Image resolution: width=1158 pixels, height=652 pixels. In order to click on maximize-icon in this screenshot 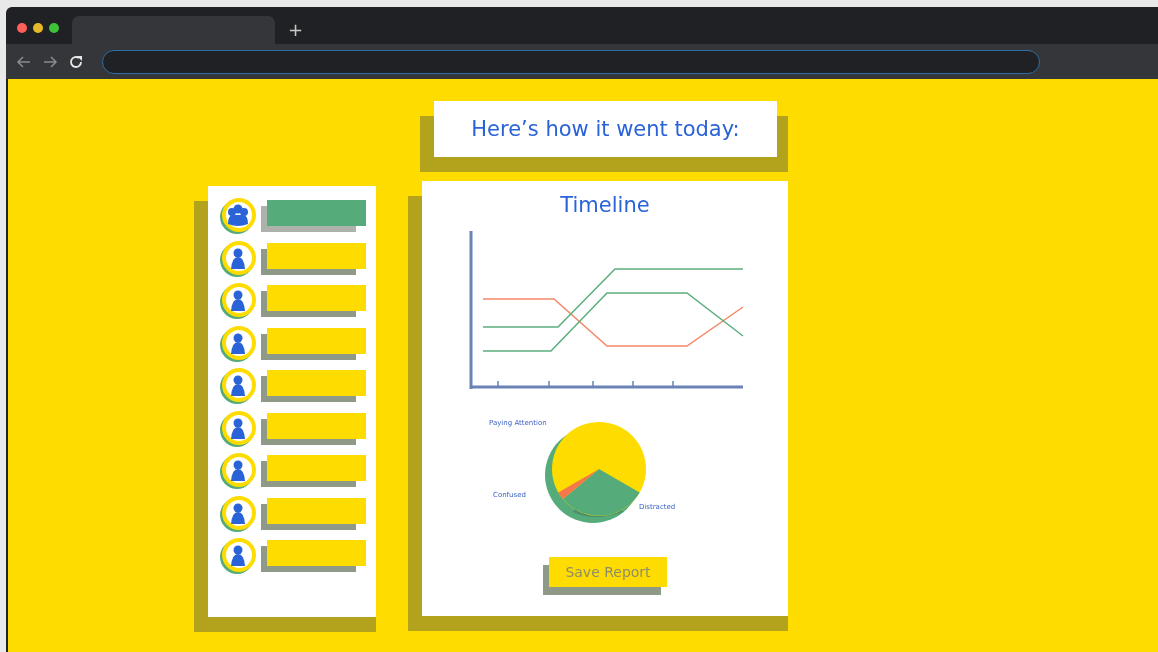, I will do `click(54, 28)`.